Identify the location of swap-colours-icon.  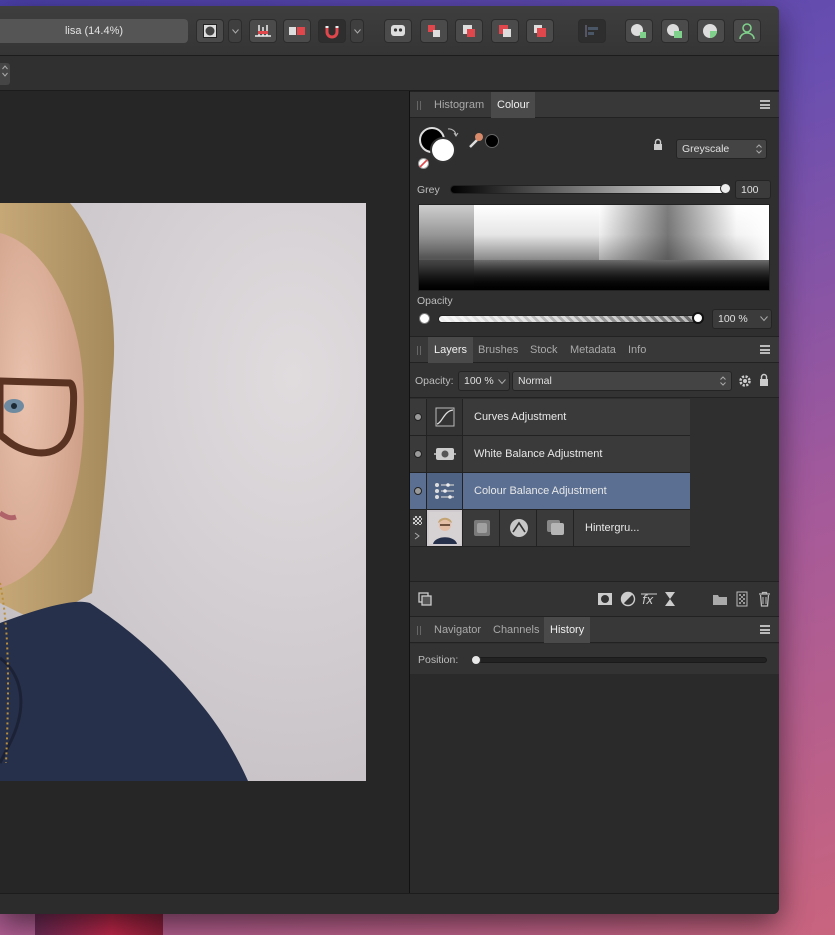
(452, 133).